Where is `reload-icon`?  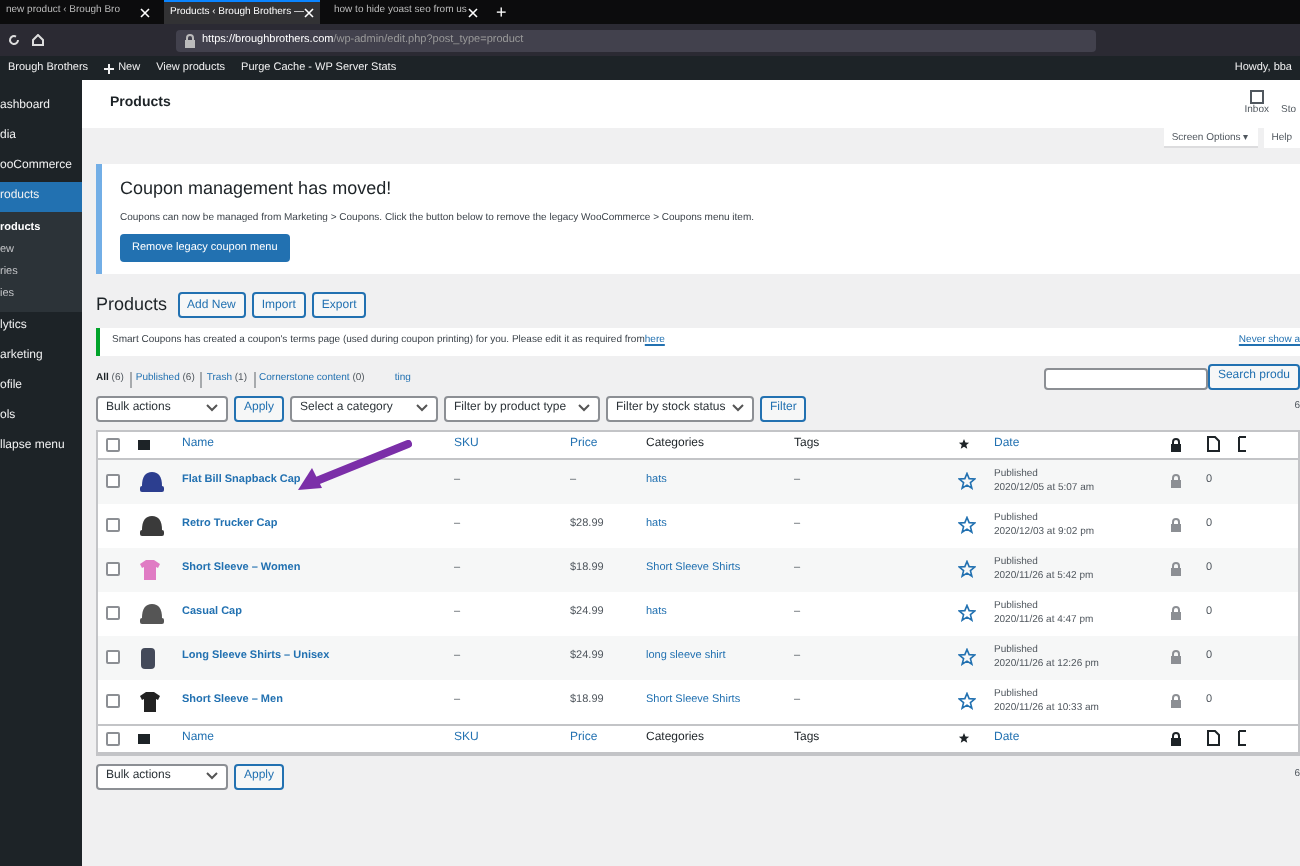
reload-icon is located at coordinates (14, 40).